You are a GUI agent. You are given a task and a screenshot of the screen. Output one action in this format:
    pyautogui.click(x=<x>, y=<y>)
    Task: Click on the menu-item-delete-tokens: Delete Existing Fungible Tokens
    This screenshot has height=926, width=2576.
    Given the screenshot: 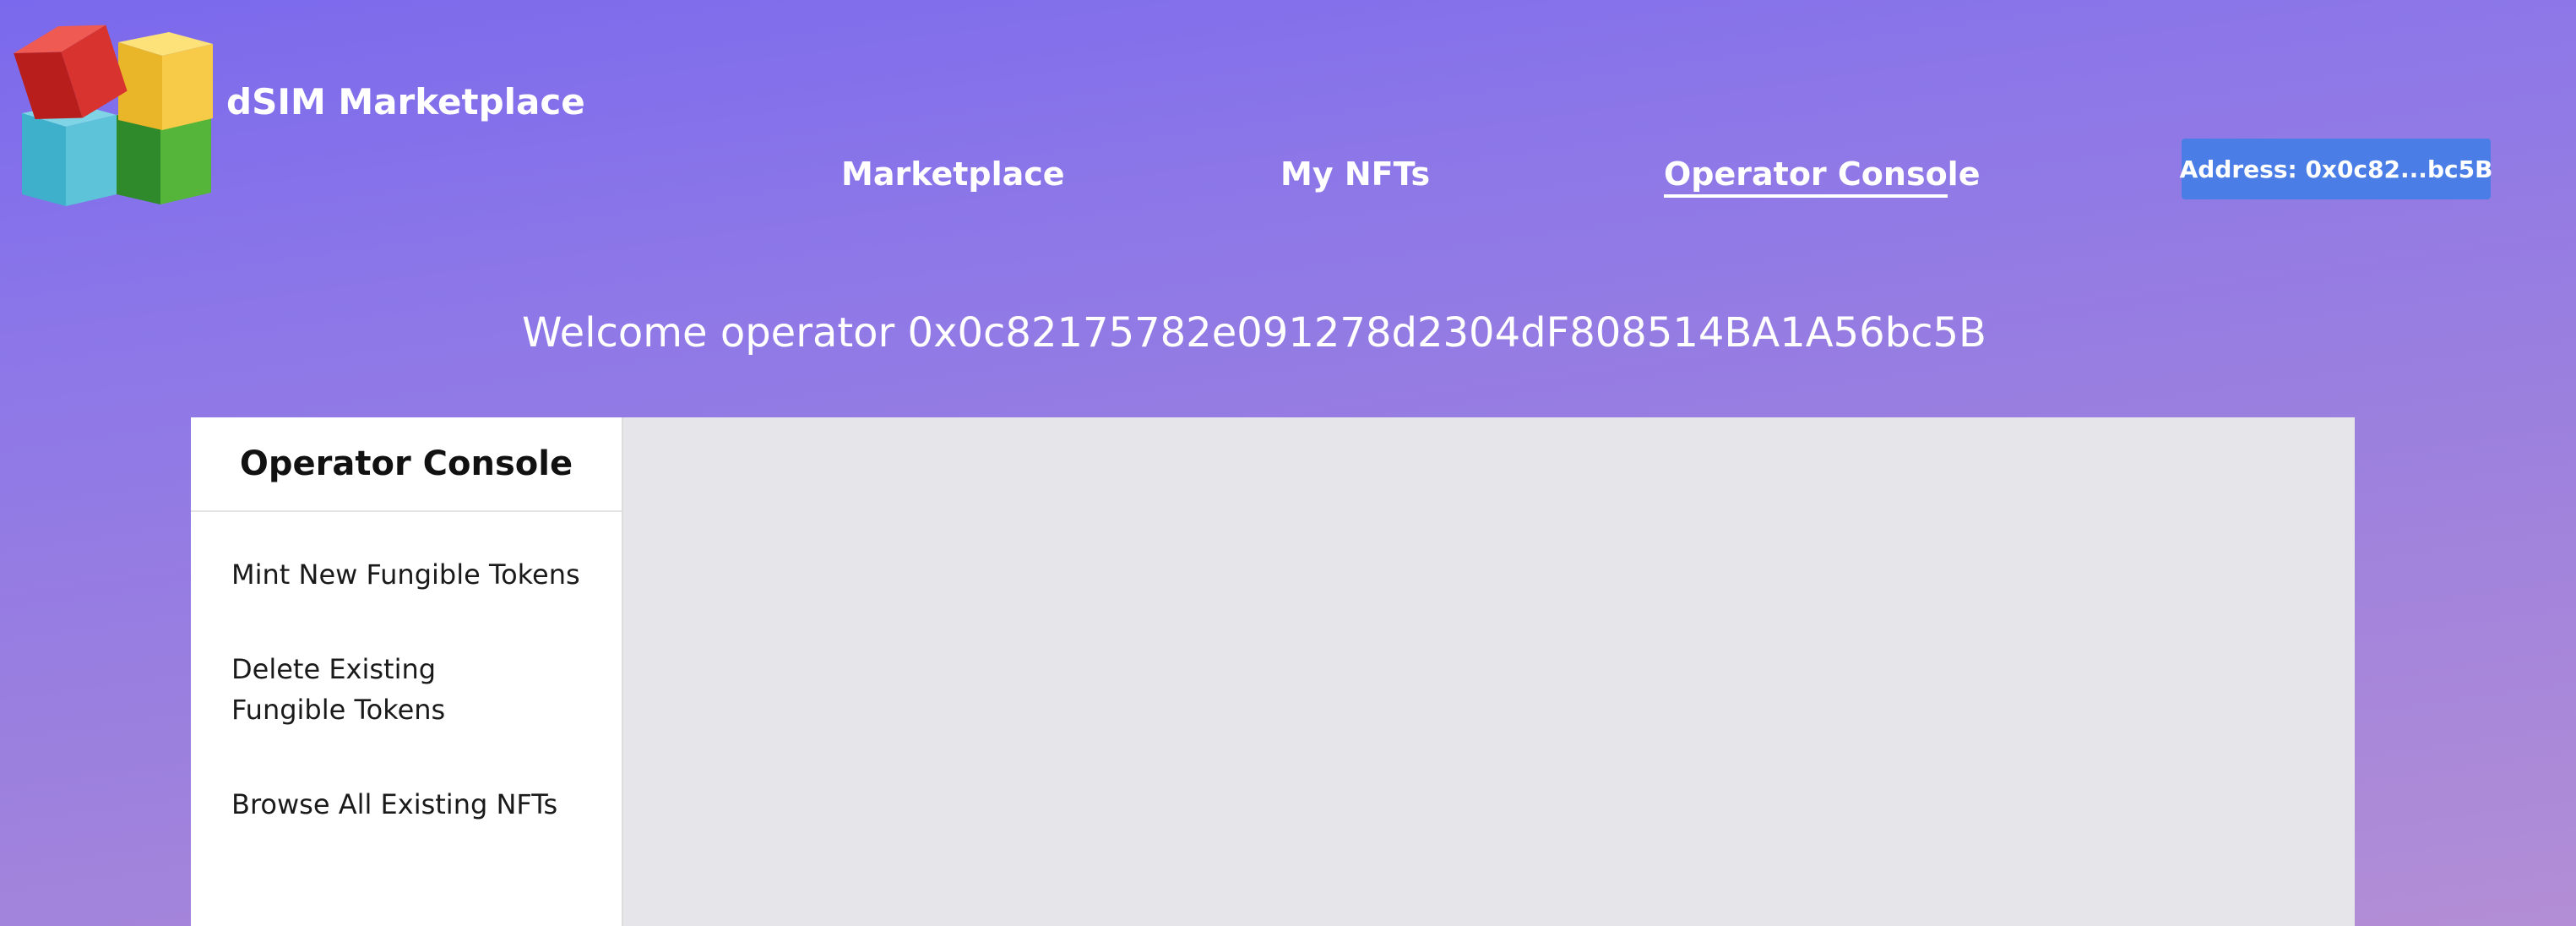 What is the action you would take?
    pyautogui.click(x=406, y=689)
    